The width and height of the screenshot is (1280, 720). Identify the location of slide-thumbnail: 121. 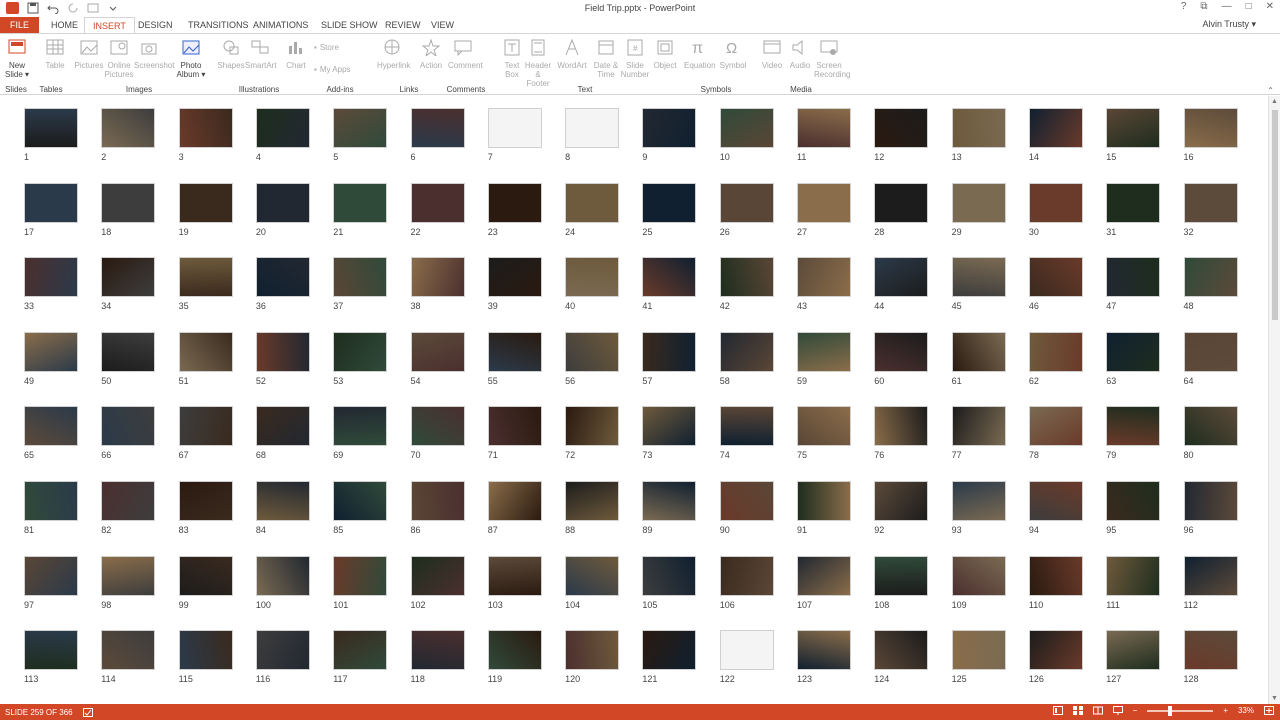
(669, 659).